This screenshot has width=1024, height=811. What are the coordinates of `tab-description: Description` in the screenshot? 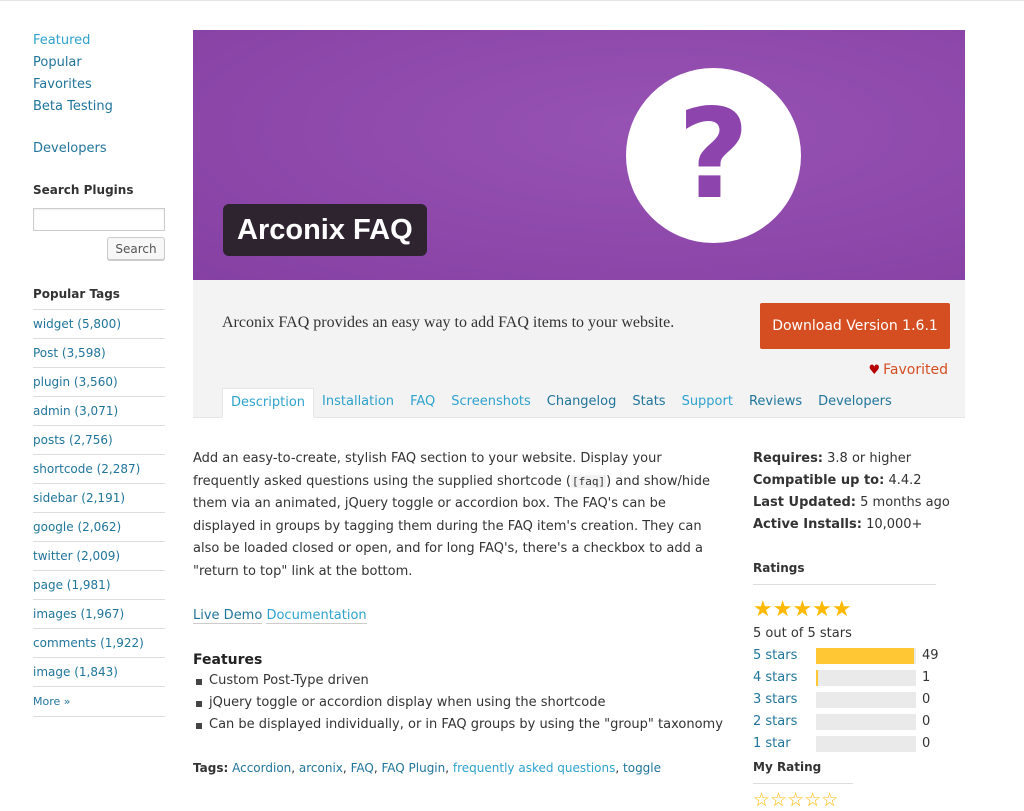 It's located at (268, 403).